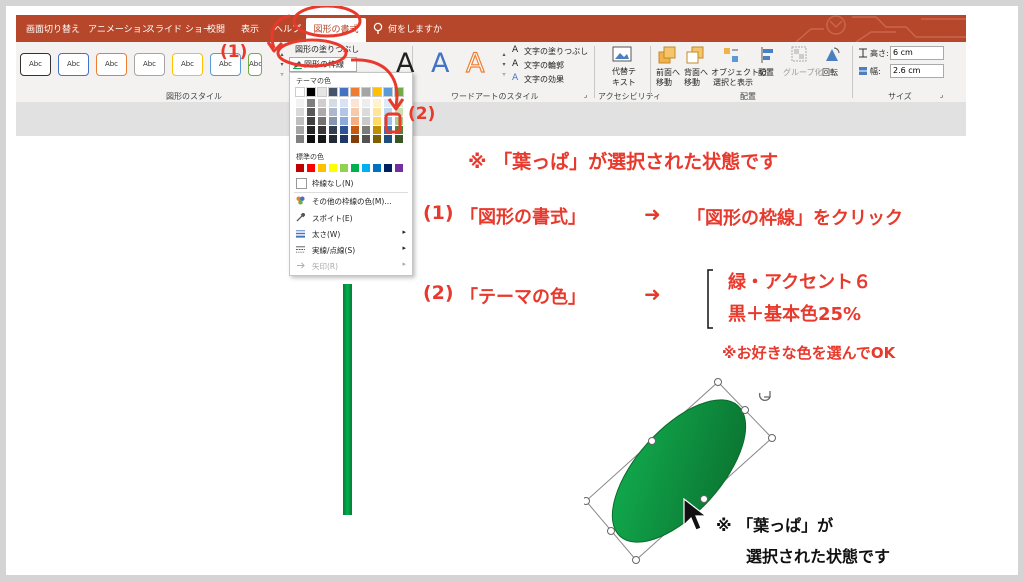 This screenshot has width=1024, height=581. What do you see at coordinates (684, 468) in the screenshot?
I see `leaf-shape` at bounding box center [684, 468].